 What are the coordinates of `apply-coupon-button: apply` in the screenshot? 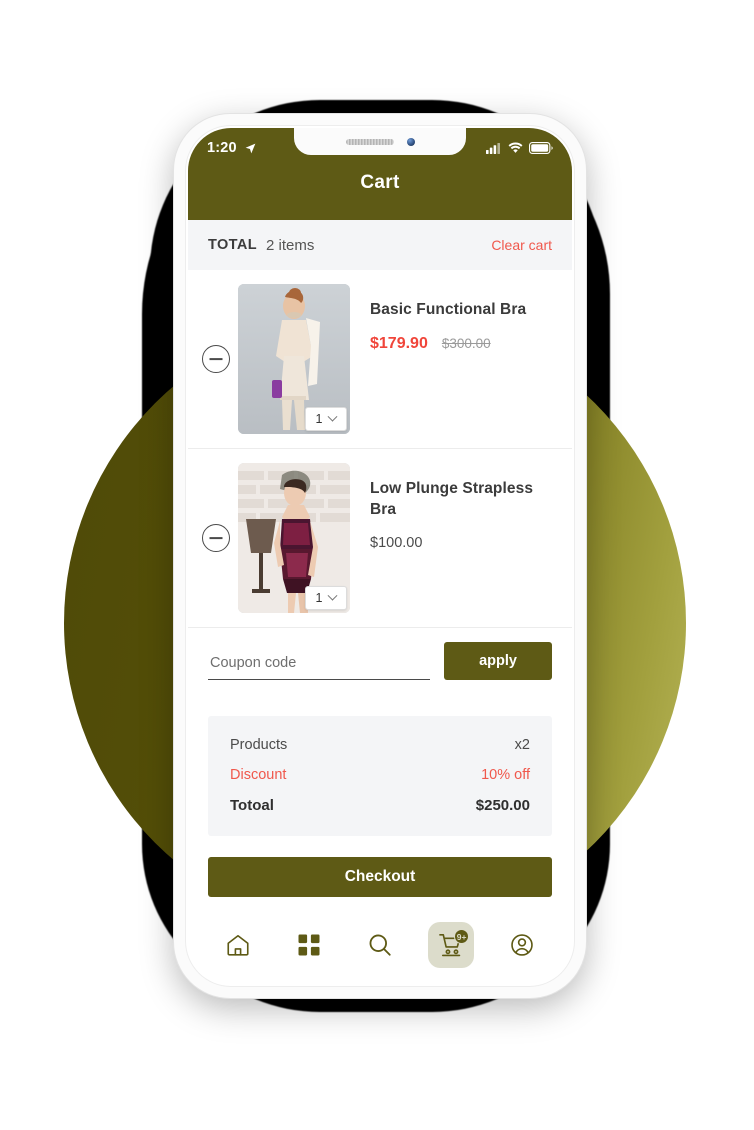 It's located at (498, 661).